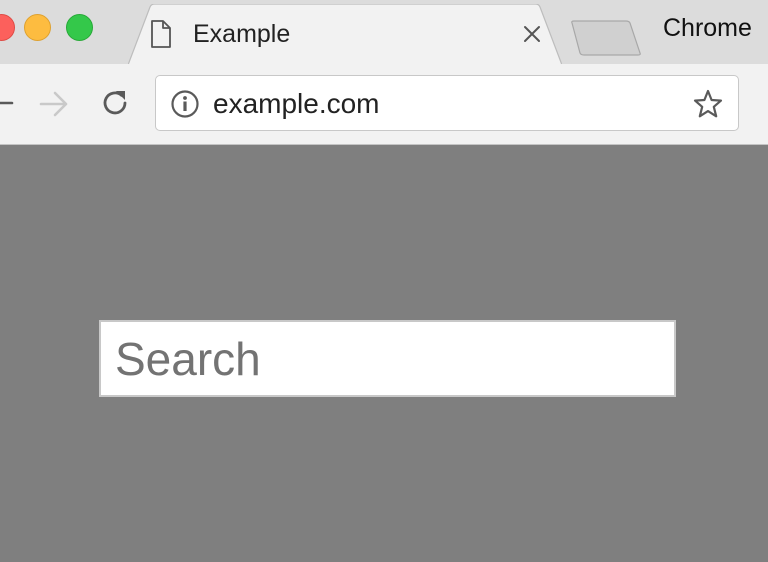  Describe the element at coordinates (384, 32) in the screenshot. I see `tab-strip: Example Chrome` at that location.